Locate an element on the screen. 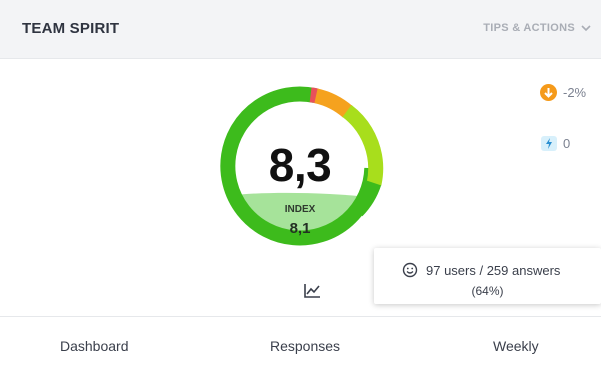 This screenshot has width=601, height=366. participation-percent: (64%) is located at coordinates (487, 291).